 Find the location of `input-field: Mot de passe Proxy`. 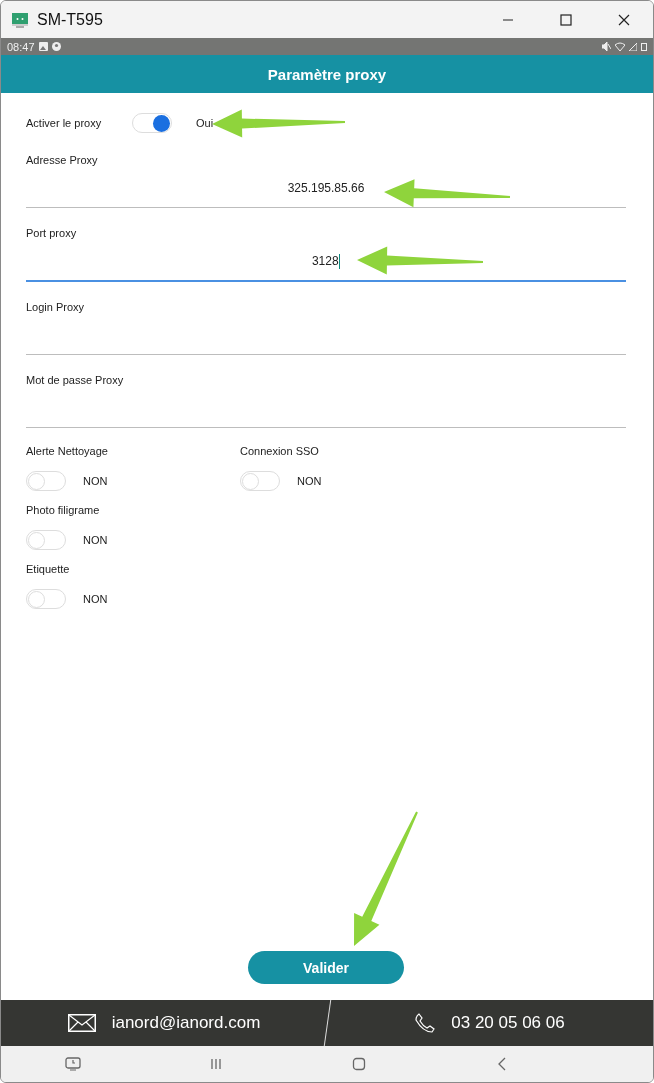

input-field: Mot de passe Proxy is located at coordinates (326, 391).